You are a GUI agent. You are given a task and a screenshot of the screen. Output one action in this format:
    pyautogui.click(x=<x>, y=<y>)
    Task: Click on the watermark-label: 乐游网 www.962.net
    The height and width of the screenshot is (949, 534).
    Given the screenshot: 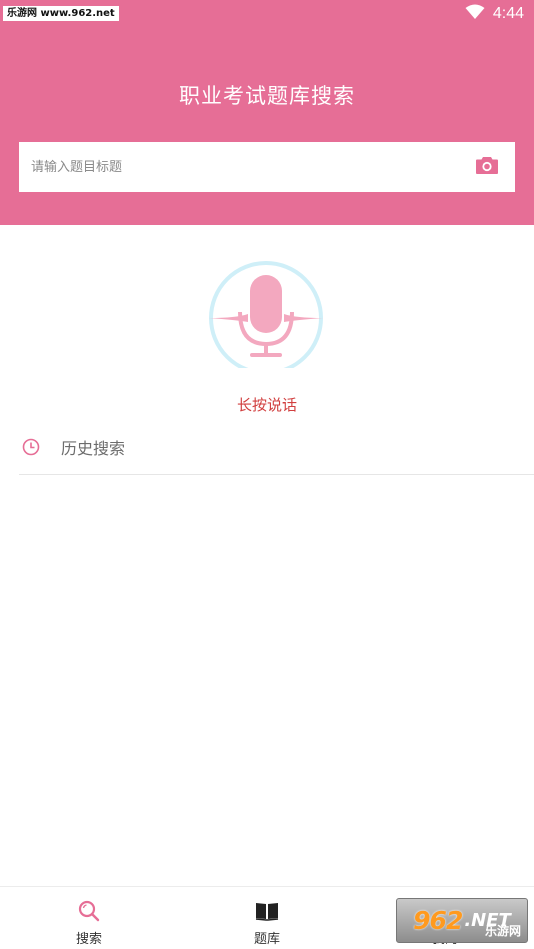 What is the action you would take?
    pyautogui.click(x=61, y=13)
    